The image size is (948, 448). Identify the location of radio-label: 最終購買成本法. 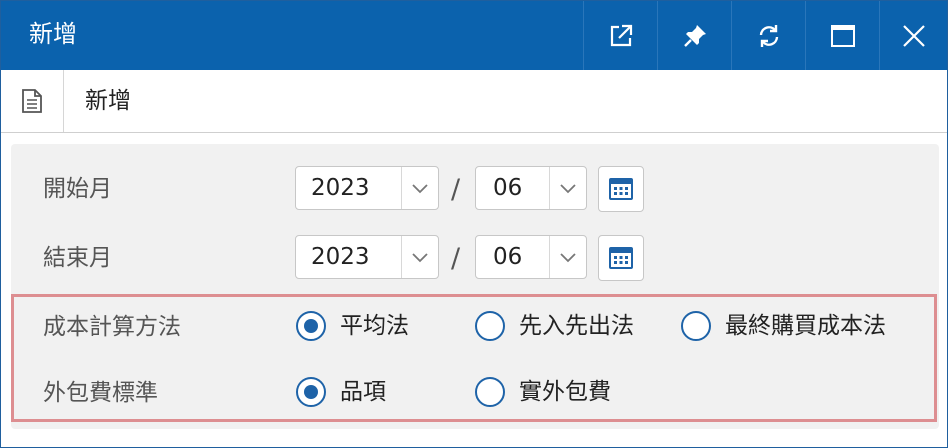
(805, 326).